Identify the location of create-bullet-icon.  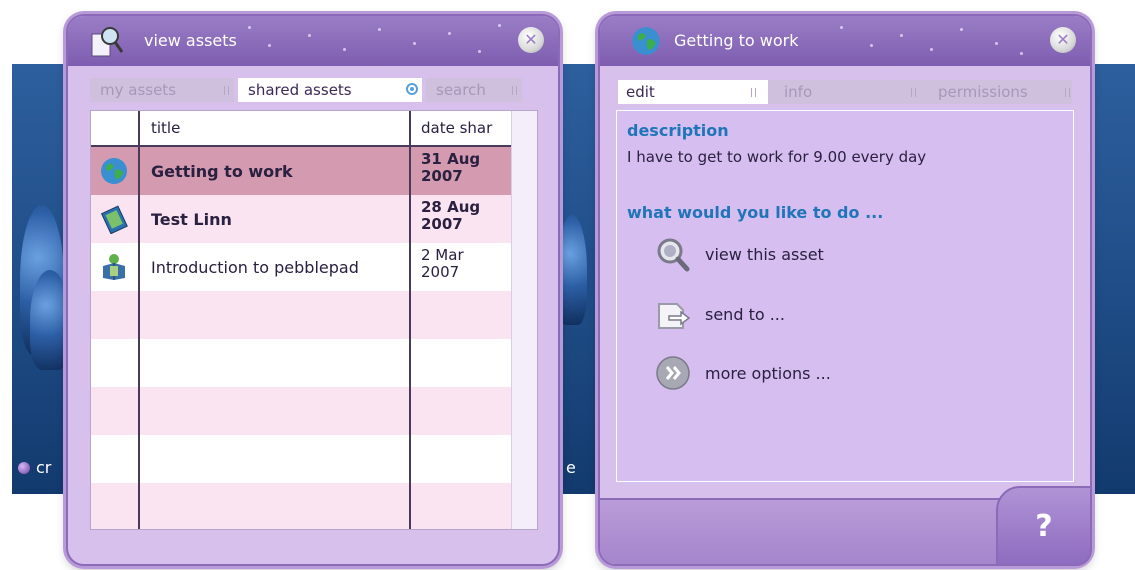
(24, 467).